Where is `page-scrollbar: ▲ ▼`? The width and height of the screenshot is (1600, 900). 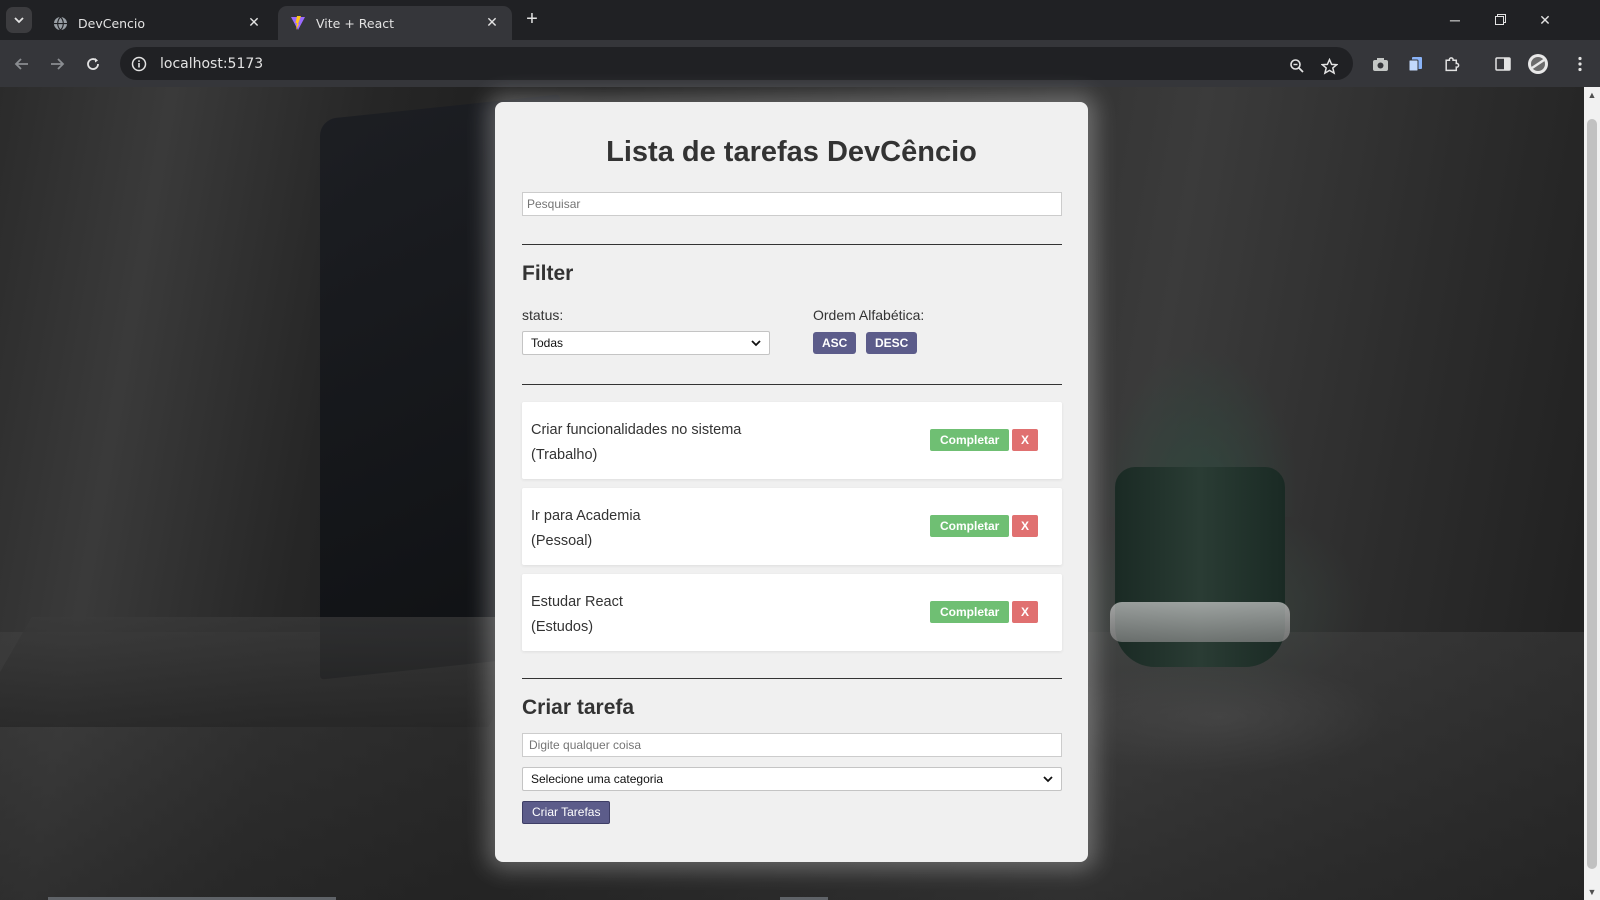
page-scrollbar: ▲ ▼ is located at coordinates (1592, 493).